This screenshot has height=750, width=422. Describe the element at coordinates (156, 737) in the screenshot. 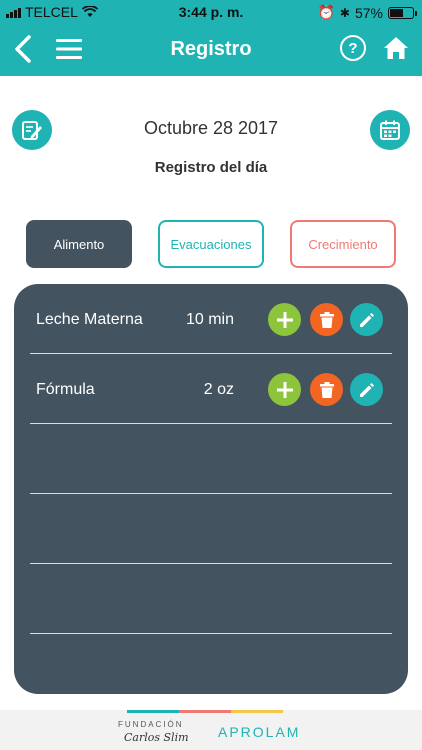

I see `footer-brand: Carlos Slim` at that location.